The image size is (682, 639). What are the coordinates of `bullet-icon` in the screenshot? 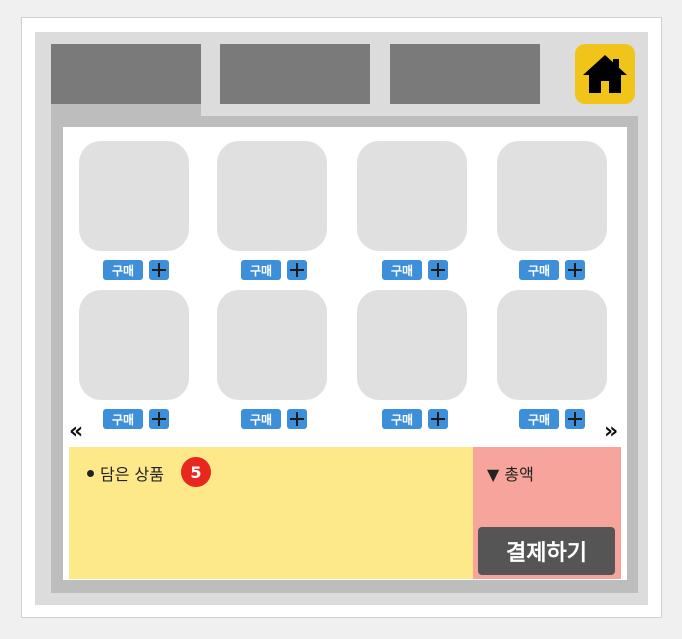 It's located at (90, 473).